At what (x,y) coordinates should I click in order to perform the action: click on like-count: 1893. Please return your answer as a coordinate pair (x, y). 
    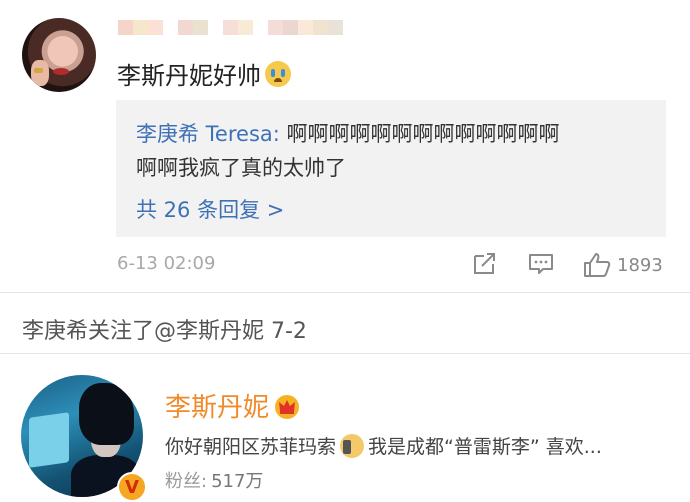
    Looking at the image, I should click on (640, 265).